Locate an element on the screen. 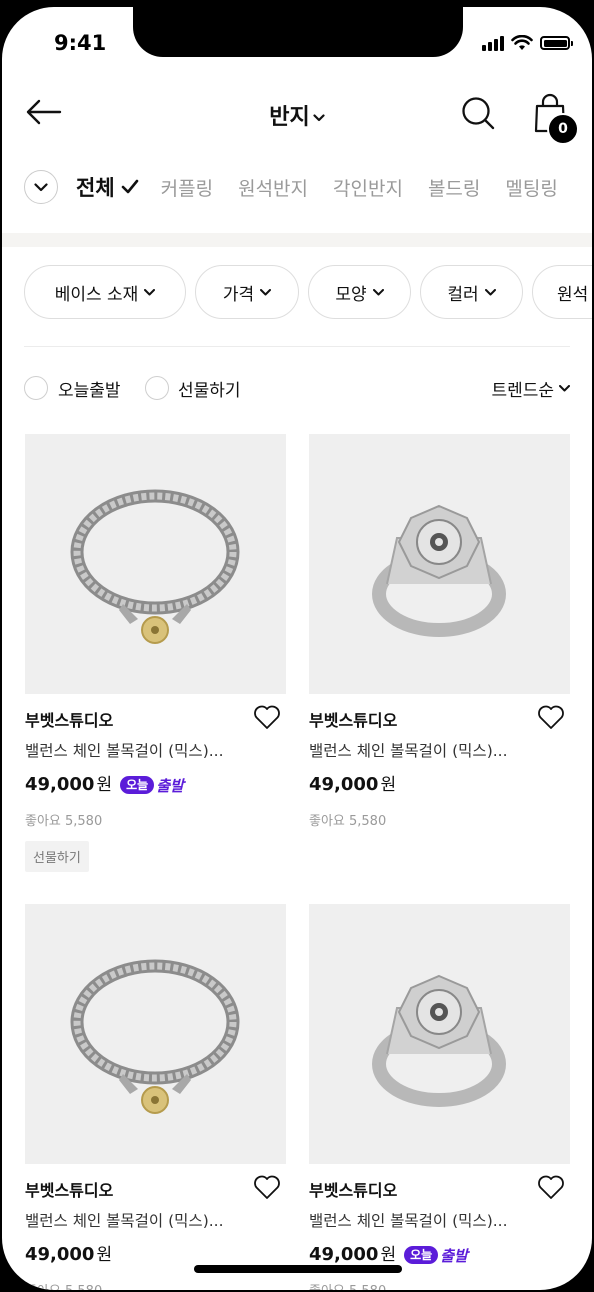  page-title-label: 반지 is located at coordinates (289, 117).